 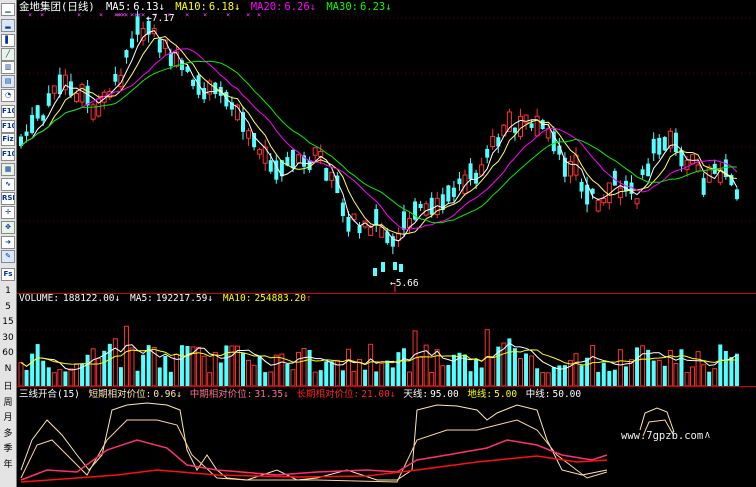 What do you see at coordinates (210, 298) in the screenshot?
I see `vol-ma5-arrow: ↓` at bounding box center [210, 298].